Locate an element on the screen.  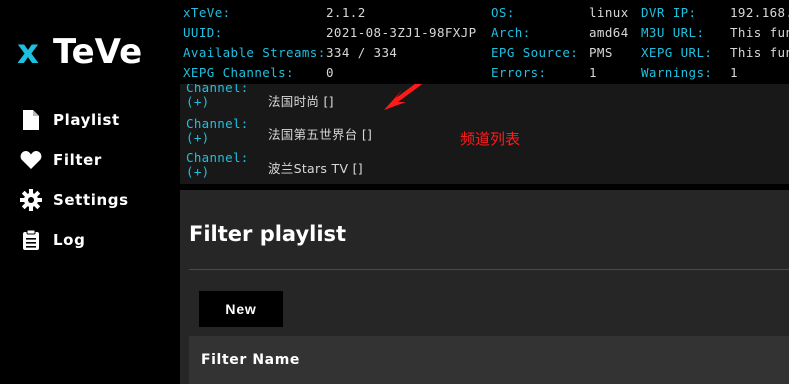
status-key: OS: is located at coordinates (503, 12).